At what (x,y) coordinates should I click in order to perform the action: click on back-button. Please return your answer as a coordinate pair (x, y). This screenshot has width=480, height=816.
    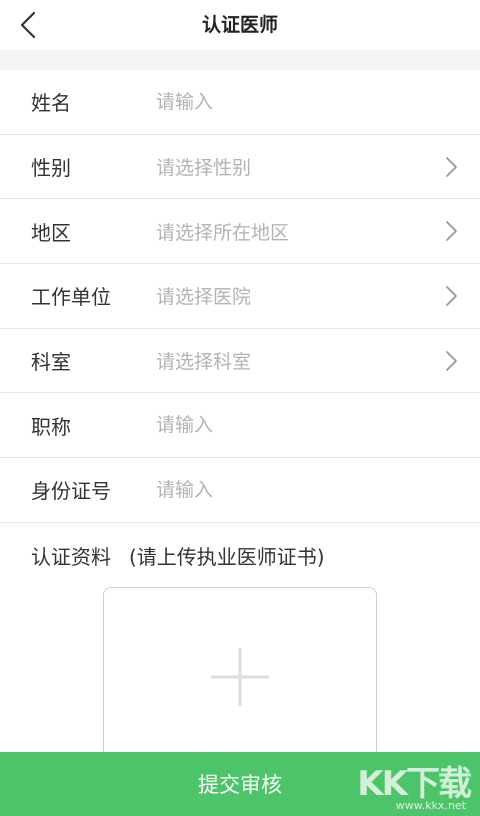
    Looking at the image, I should click on (28, 25).